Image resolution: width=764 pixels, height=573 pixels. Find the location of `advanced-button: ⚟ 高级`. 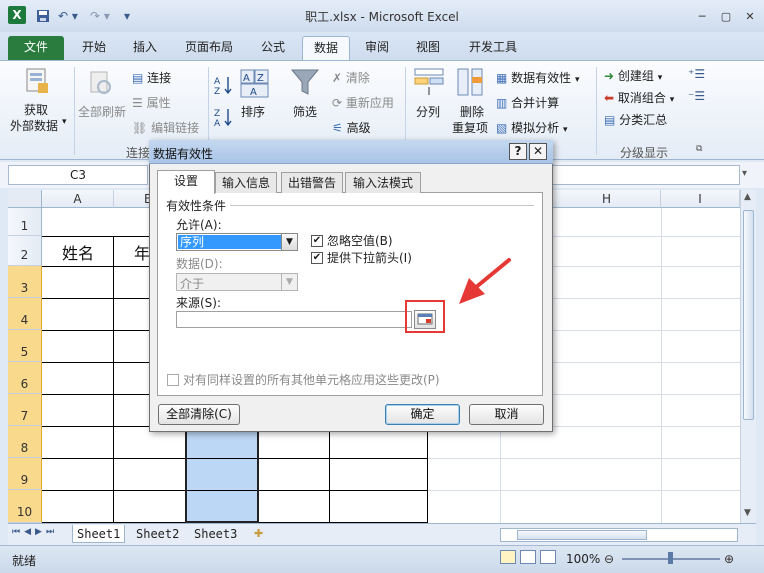

advanced-button: ⚟ 高级 is located at coordinates (351, 127).